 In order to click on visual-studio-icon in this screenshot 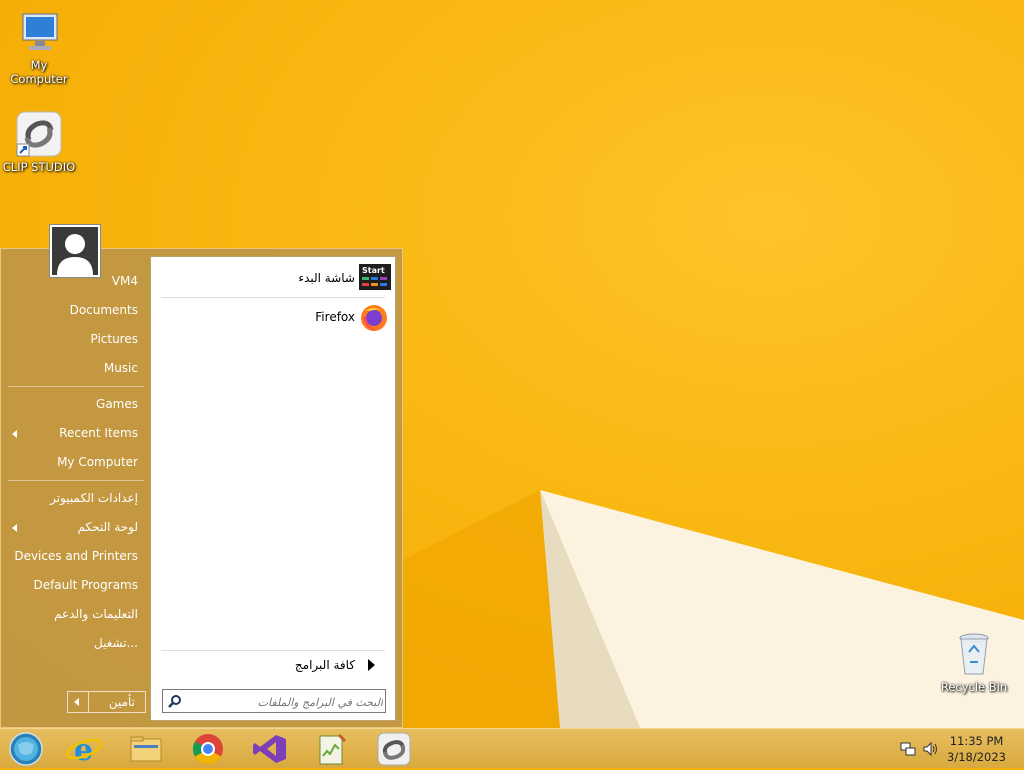, I will do `click(269, 749)`.